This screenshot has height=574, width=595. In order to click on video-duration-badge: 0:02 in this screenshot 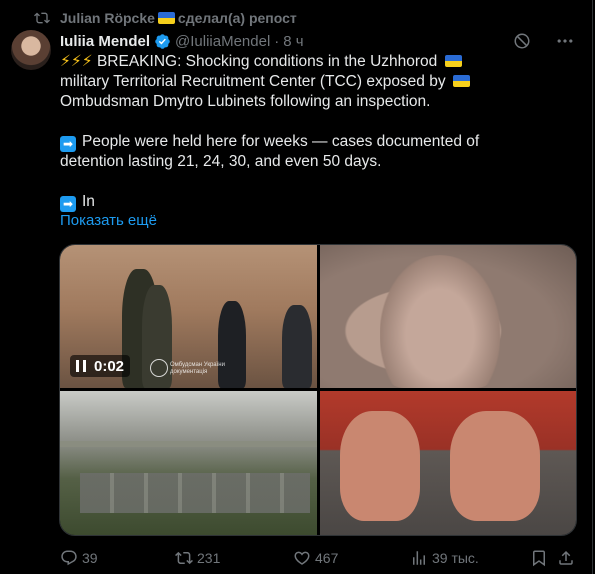, I will do `click(100, 366)`.